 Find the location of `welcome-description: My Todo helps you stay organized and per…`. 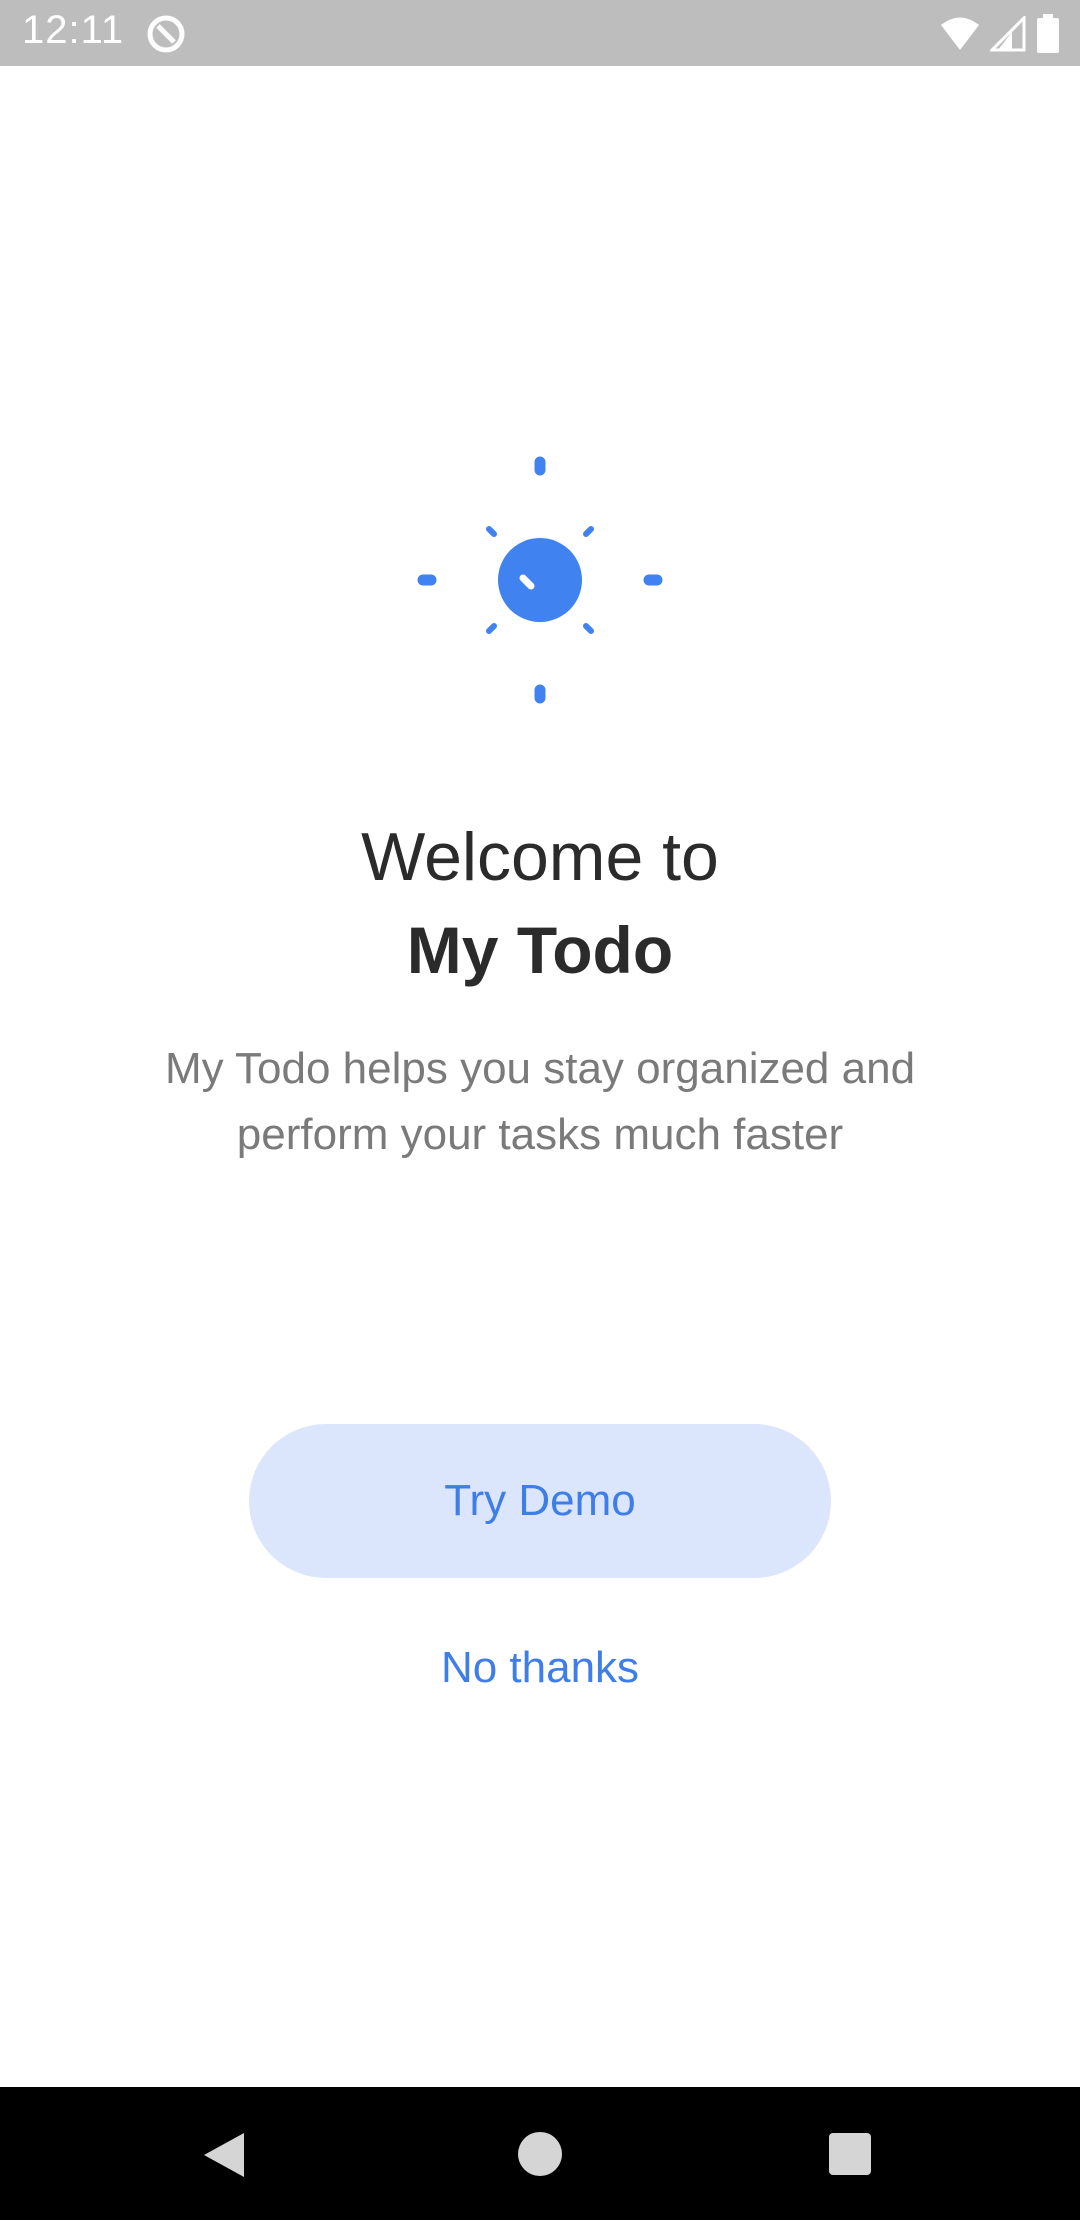

welcome-description: My Todo helps you stay organized and per… is located at coordinates (540, 1101).